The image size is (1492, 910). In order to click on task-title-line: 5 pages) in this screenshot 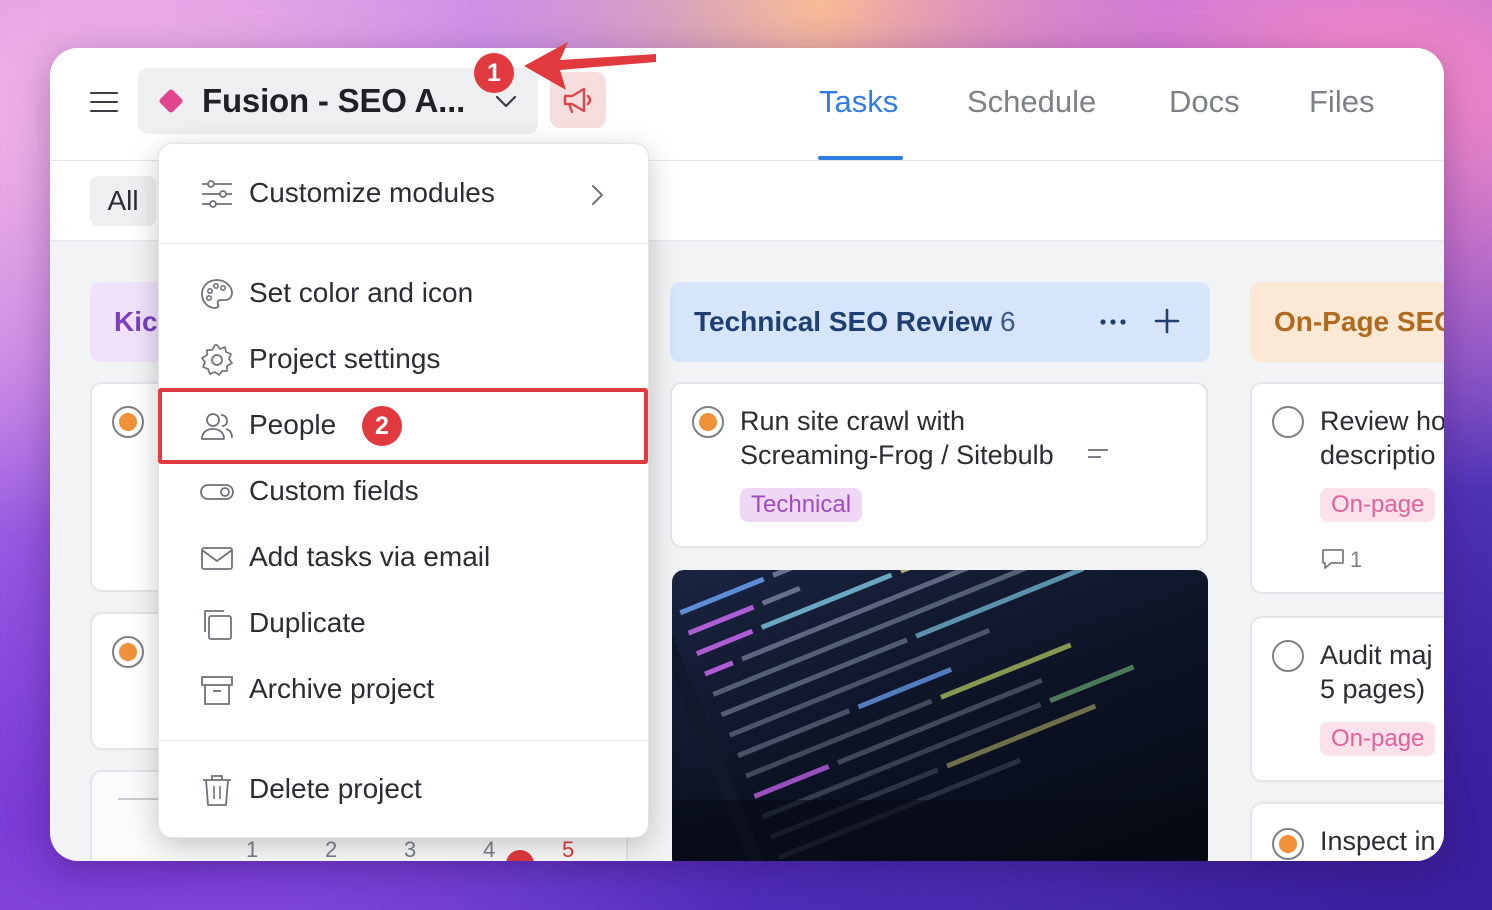, I will do `click(1373, 689)`.